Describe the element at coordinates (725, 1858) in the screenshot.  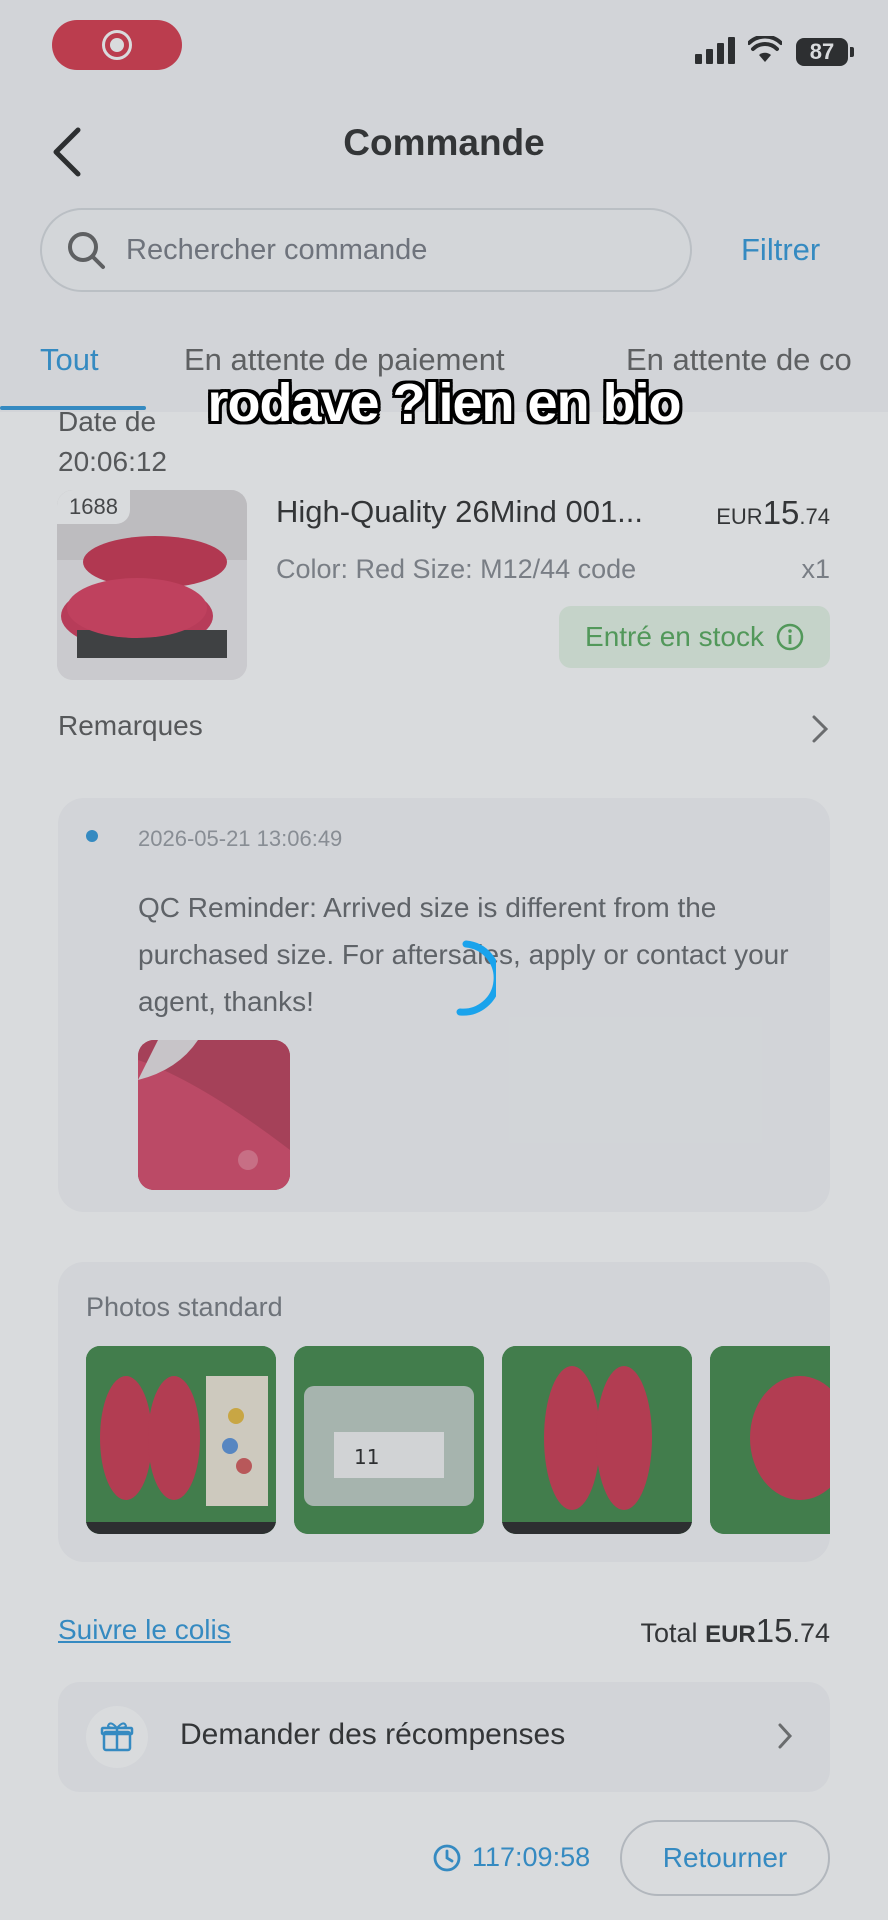
I see `return-button: Retourner` at that location.